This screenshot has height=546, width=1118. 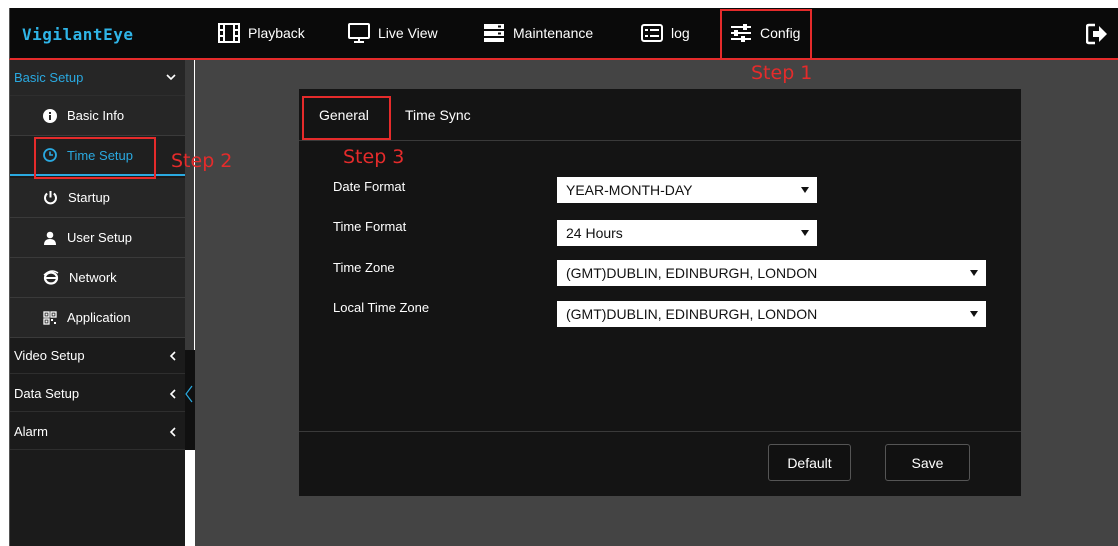 I want to click on time-zone-select: (GMT)DUBLIN, EDINBURGH, LONDON, so click(x=771, y=273).